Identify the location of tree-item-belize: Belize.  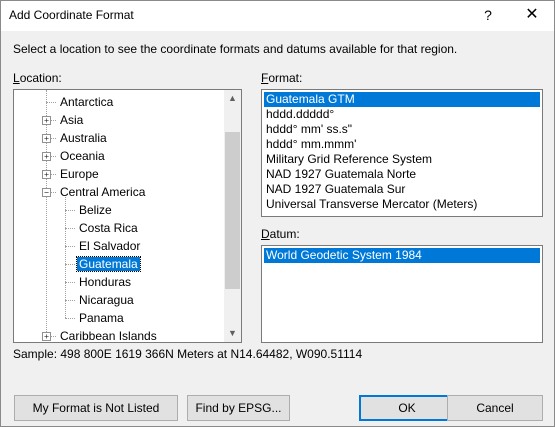
(95, 210).